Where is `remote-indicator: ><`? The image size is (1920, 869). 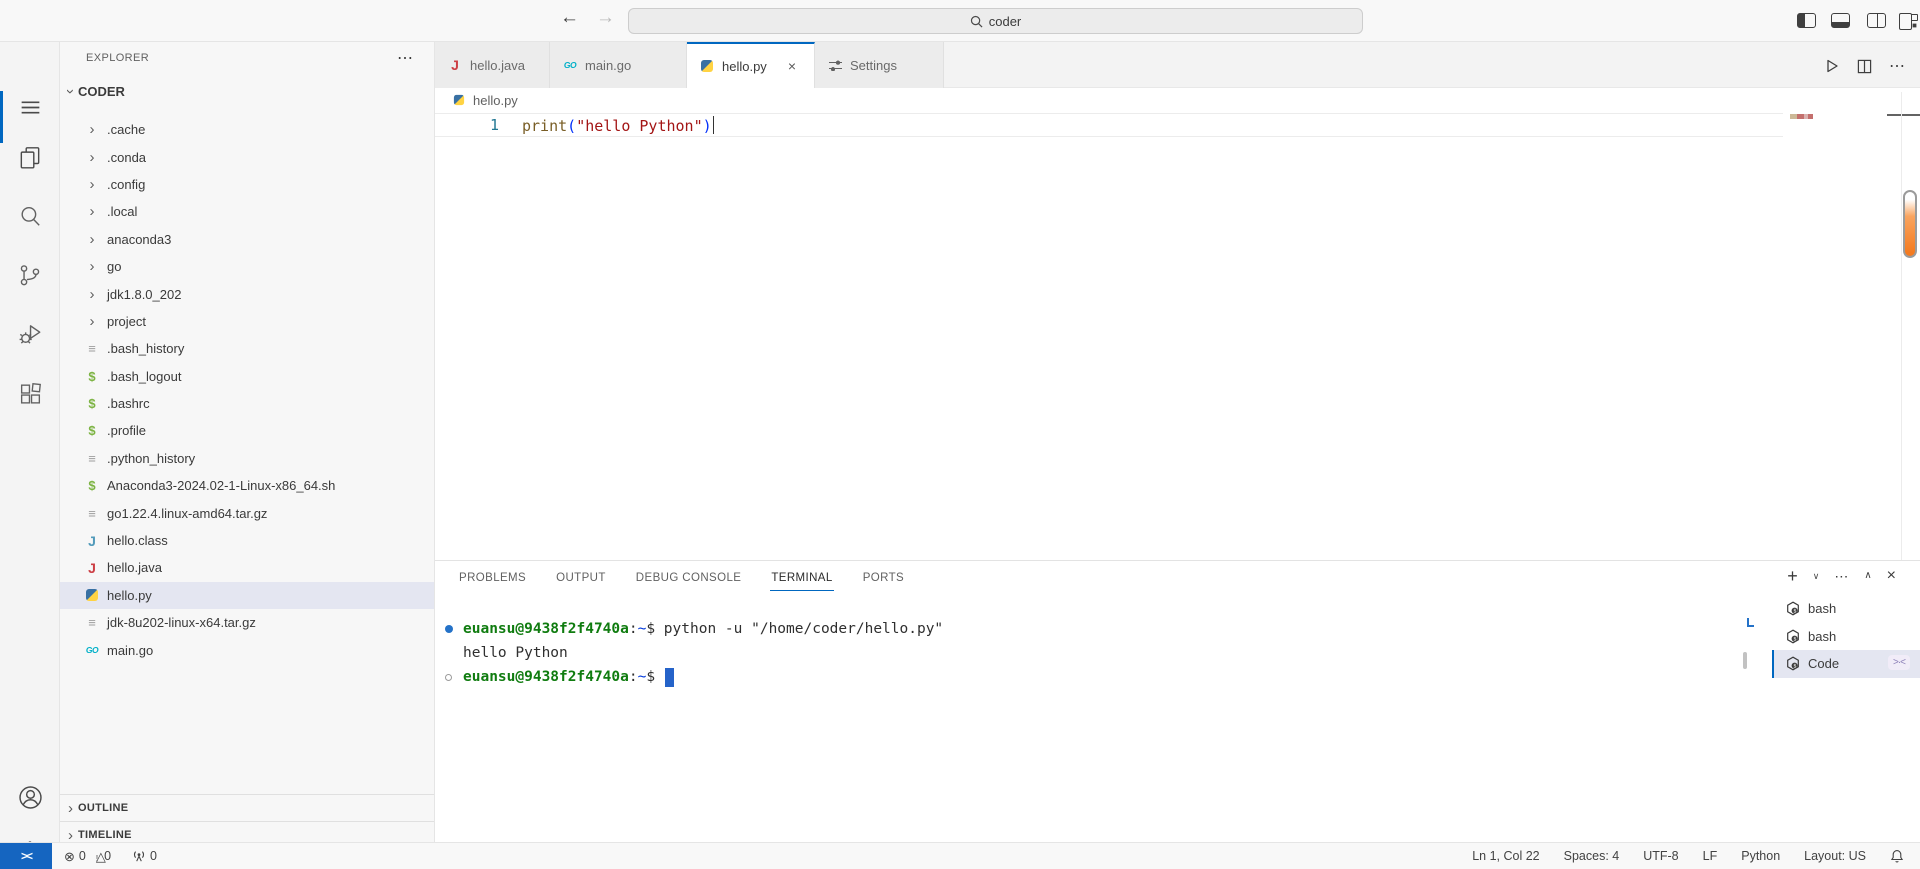
remote-indicator: >< is located at coordinates (26, 856).